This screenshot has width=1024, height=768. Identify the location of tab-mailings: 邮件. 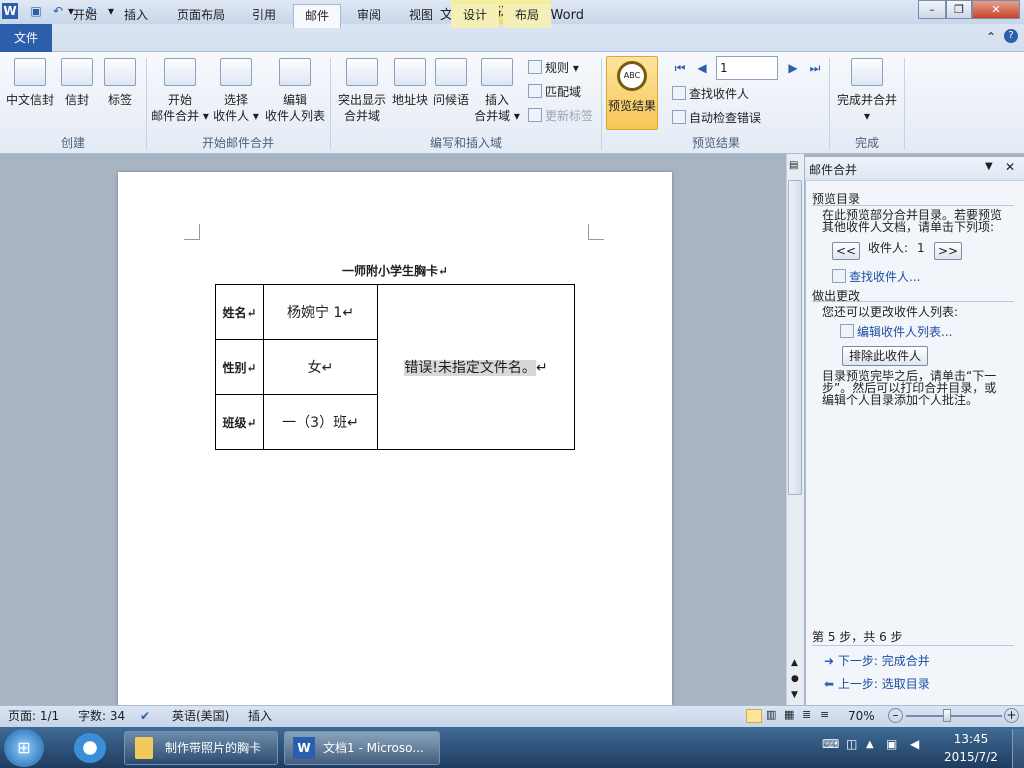
(317, 16).